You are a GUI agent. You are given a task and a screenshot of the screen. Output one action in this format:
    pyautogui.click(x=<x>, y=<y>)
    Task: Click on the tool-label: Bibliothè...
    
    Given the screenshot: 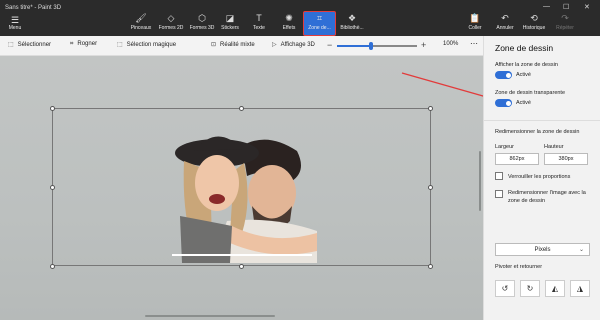 What is the action you would take?
    pyautogui.click(x=352, y=28)
    